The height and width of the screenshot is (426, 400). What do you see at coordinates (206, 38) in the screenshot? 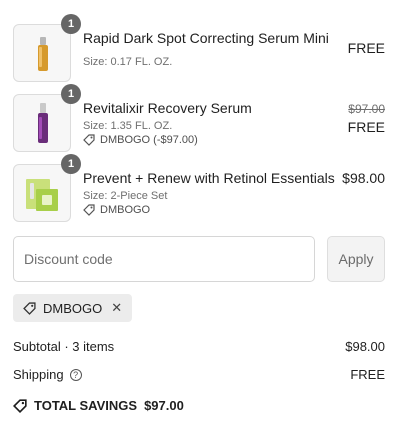
I see `product-name: Rapid Dark Spot Correcting Serum Mini` at bounding box center [206, 38].